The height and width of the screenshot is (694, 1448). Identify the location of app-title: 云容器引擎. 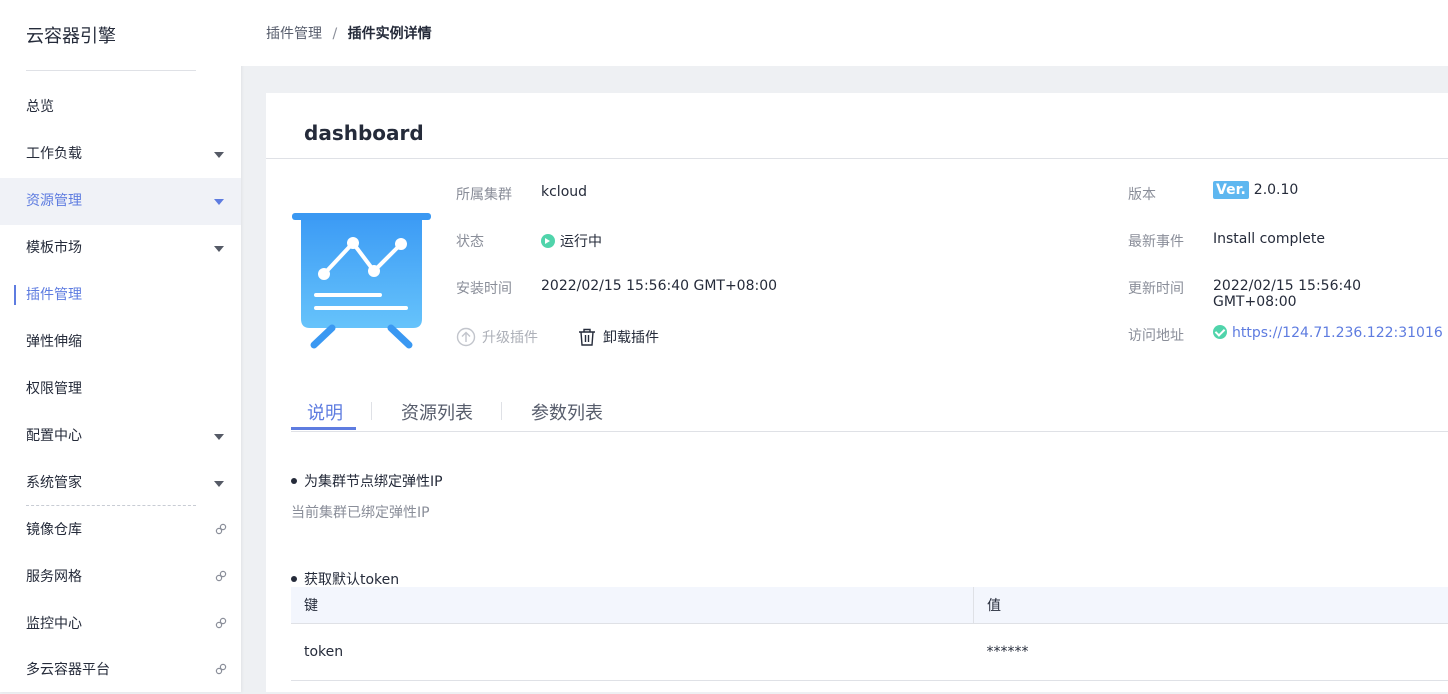
(71, 35).